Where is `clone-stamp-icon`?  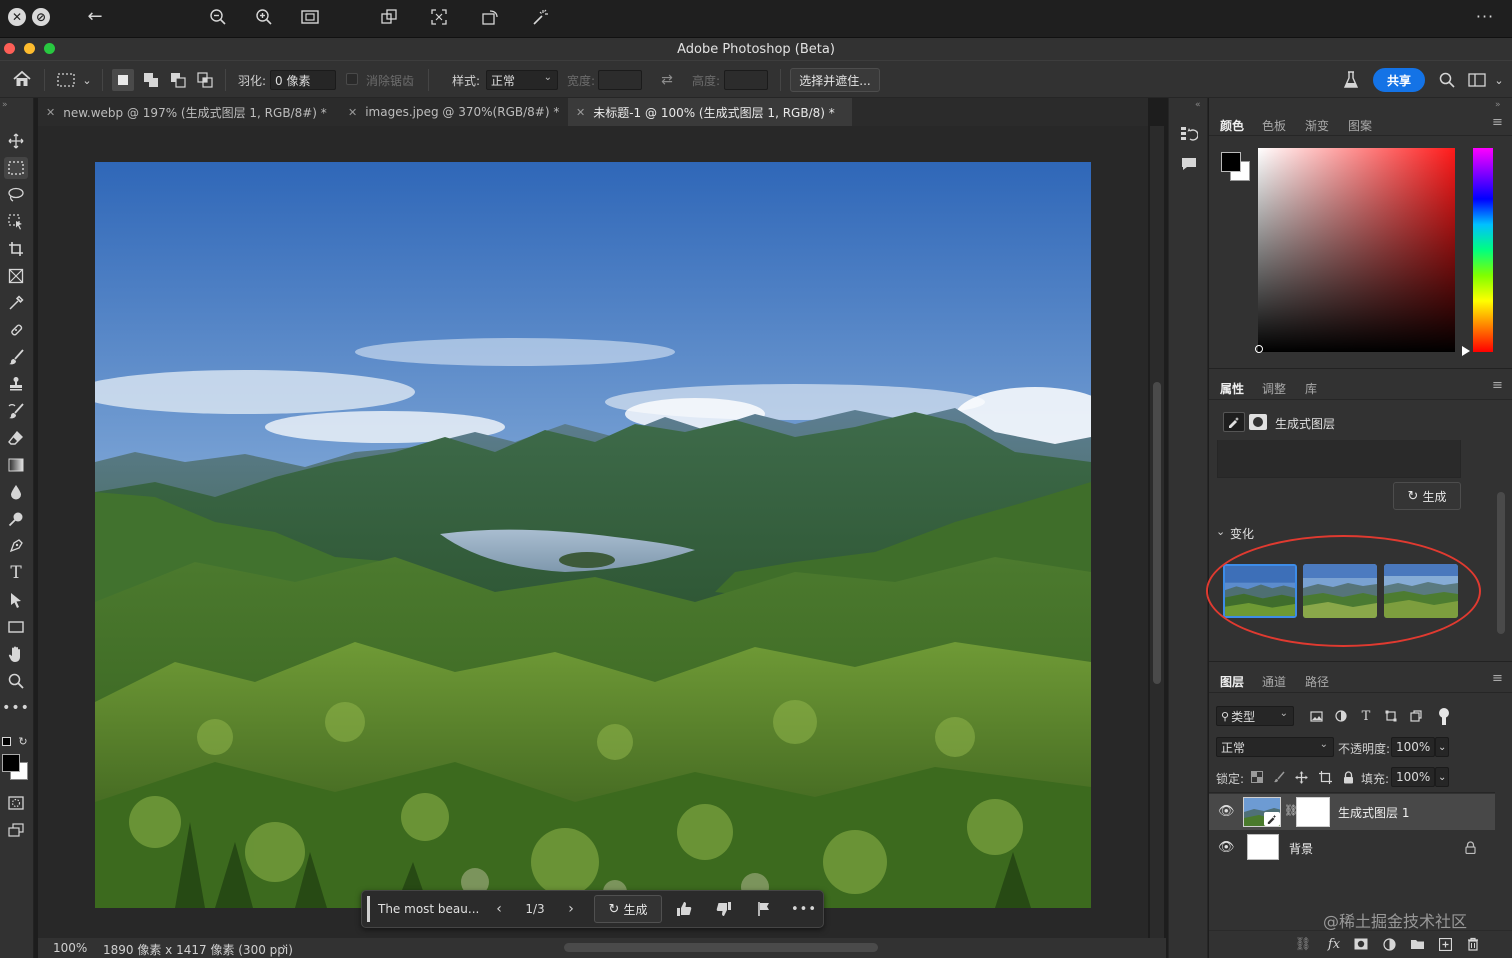
clone-stamp-icon is located at coordinates (16, 384).